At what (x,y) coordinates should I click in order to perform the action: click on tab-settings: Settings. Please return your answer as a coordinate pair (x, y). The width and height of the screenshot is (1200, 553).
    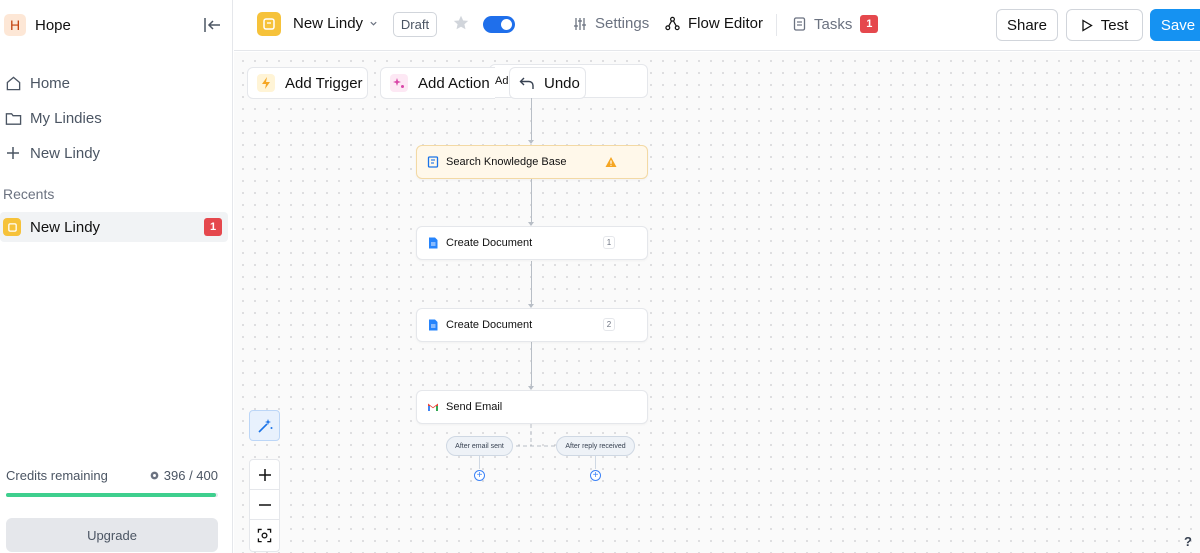
    Looking at the image, I should click on (611, 23).